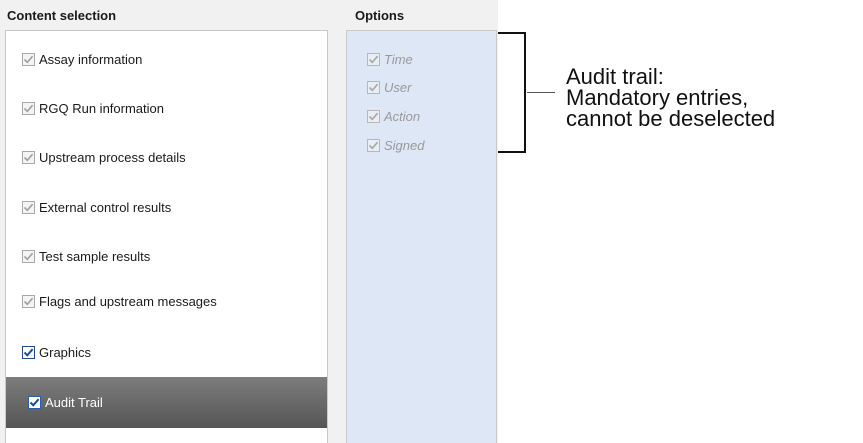 This screenshot has height=443, width=863. What do you see at coordinates (512, 92) in the screenshot?
I see `annotation-bracket` at bounding box center [512, 92].